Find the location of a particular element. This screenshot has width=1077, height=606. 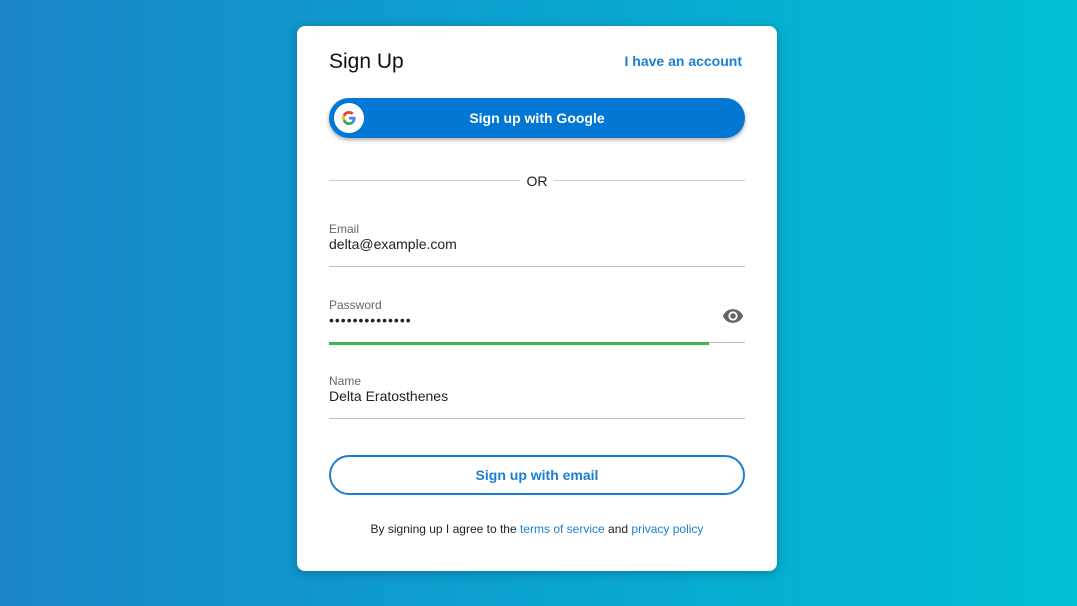

google-signup-label: Sign up with Google is located at coordinates (537, 118).